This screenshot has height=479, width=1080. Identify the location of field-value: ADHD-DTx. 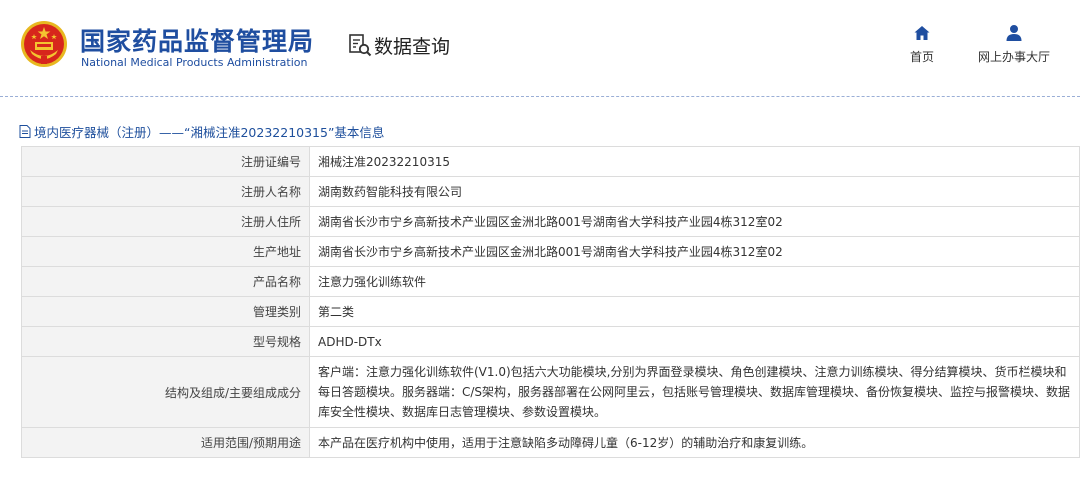
(694, 341).